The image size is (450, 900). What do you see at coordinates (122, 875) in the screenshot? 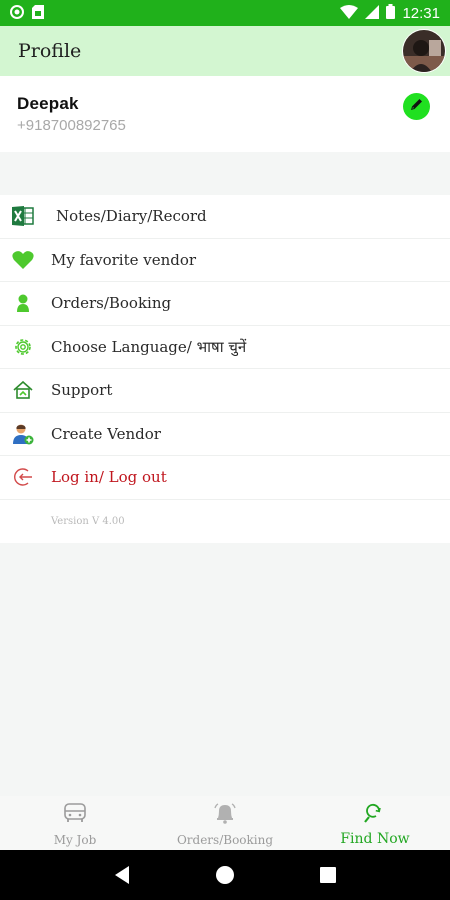
I see `back-button` at bounding box center [122, 875].